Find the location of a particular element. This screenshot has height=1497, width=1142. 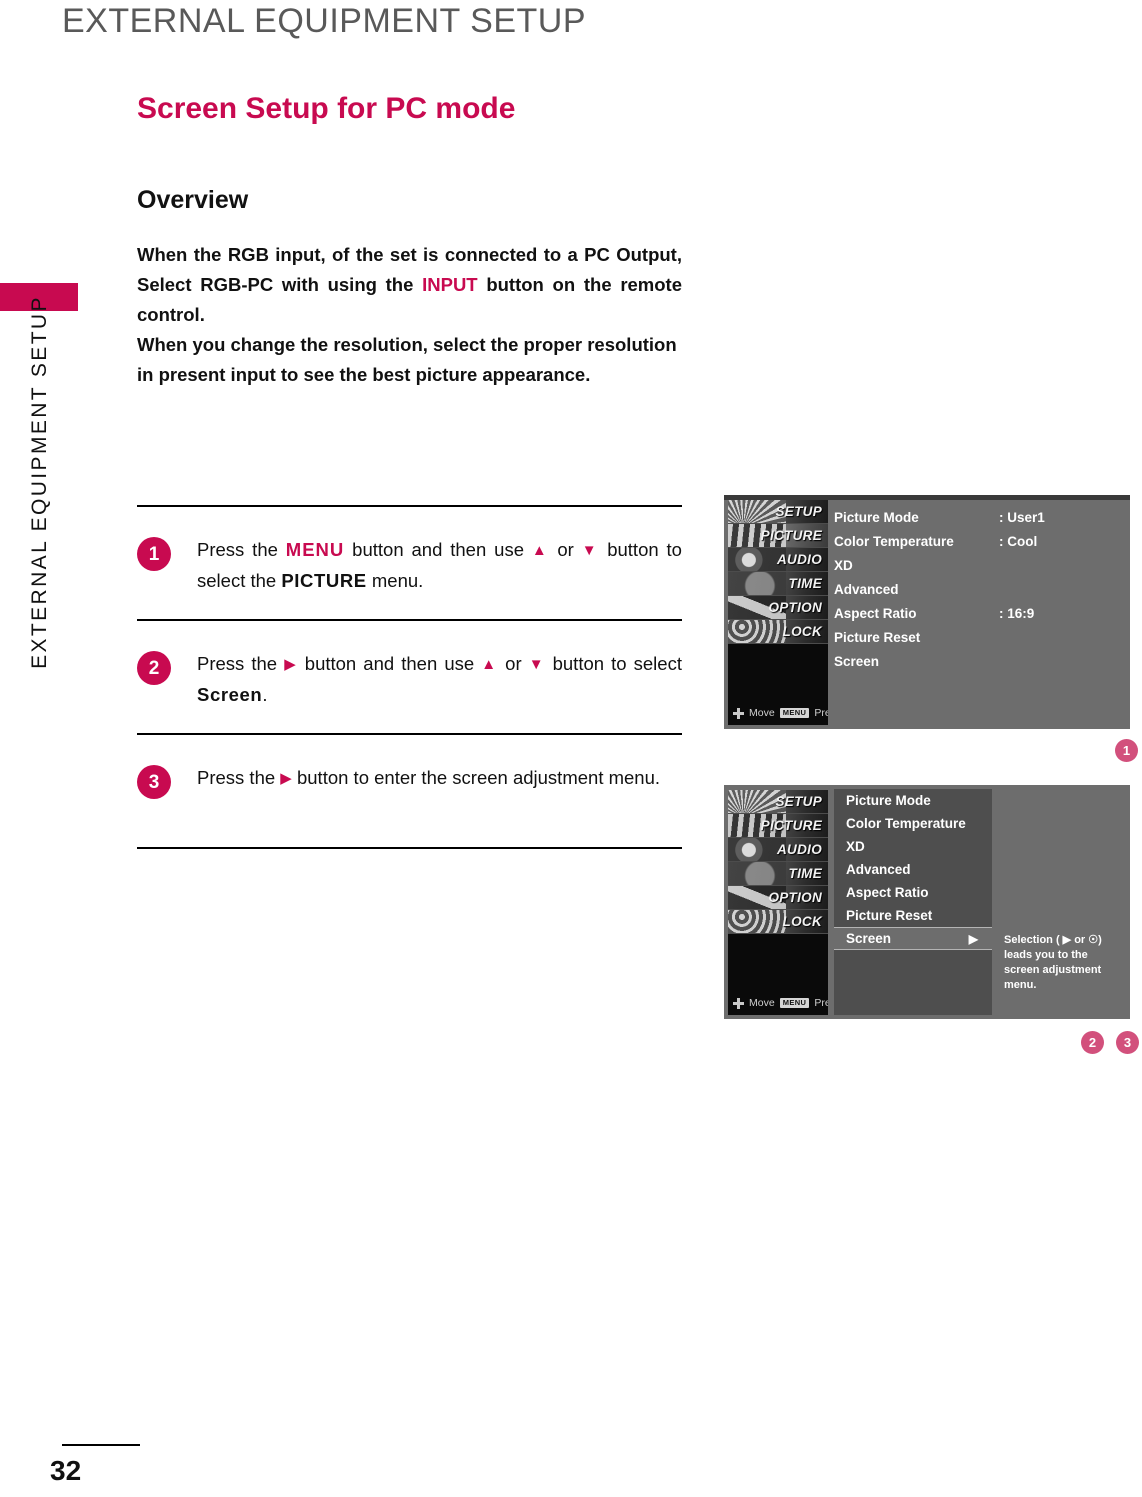

osd1-row-advanced: Advanced is located at coordinates (978, 589).